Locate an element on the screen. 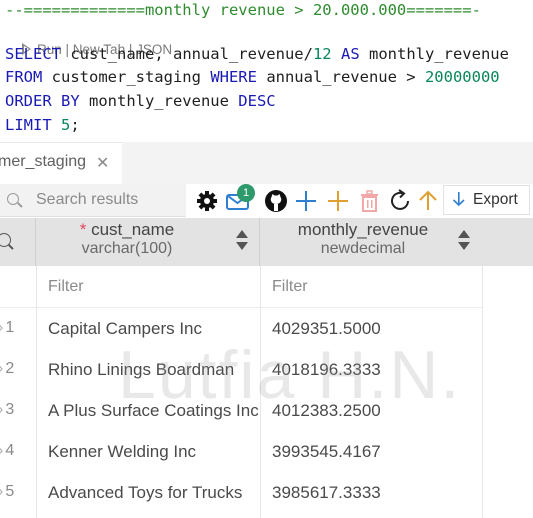 The height and width of the screenshot is (518, 533). sql-number: 20000000 is located at coordinates (462, 77).